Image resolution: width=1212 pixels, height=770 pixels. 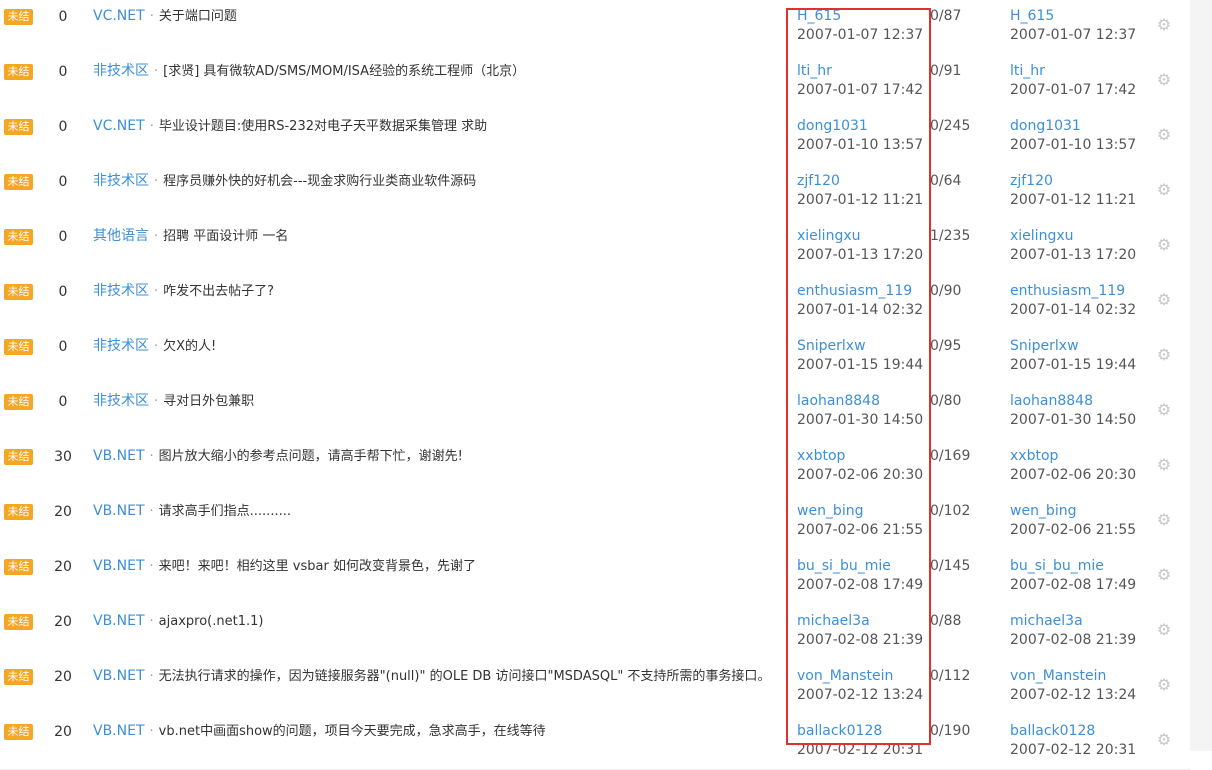 What do you see at coordinates (344, 71) in the screenshot?
I see `thread-title-link: [求贤] 具有微软AD/SMS/MOM/ISA经验的系统工程师（北京）` at bounding box center [344, 71].